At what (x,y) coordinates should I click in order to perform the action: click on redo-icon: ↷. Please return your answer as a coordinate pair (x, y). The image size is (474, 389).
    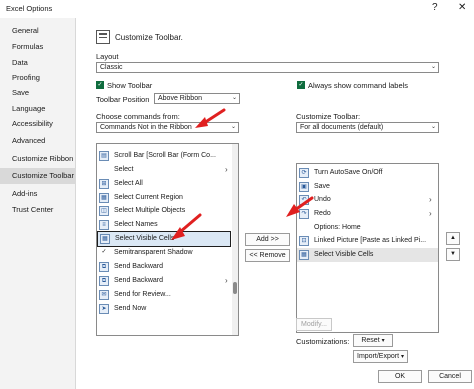
    Looking at the image, I should click on (304, 214).